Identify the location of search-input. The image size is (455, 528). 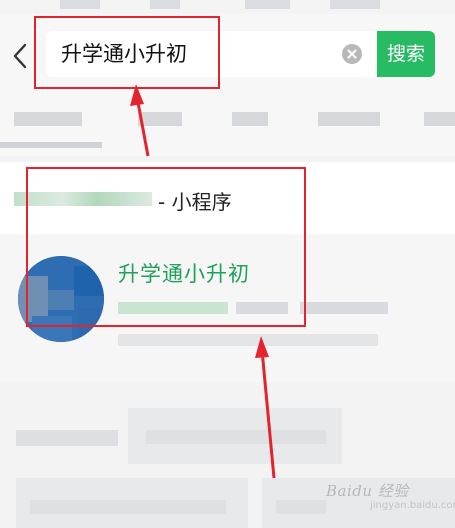
(196, 54).